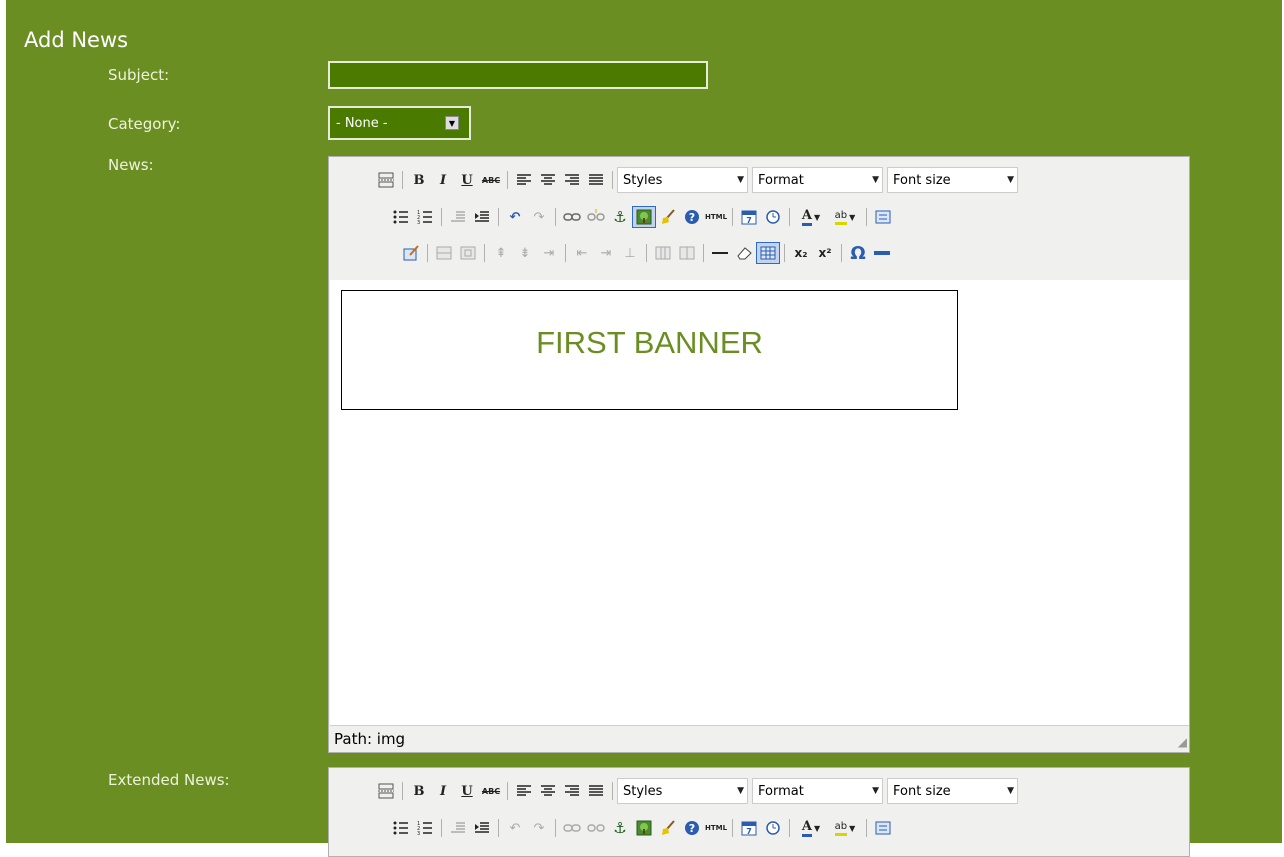 This screenshot has height=857, width=1284. I want to click on banner-text: FIRST BANNER, so click(649, 342).